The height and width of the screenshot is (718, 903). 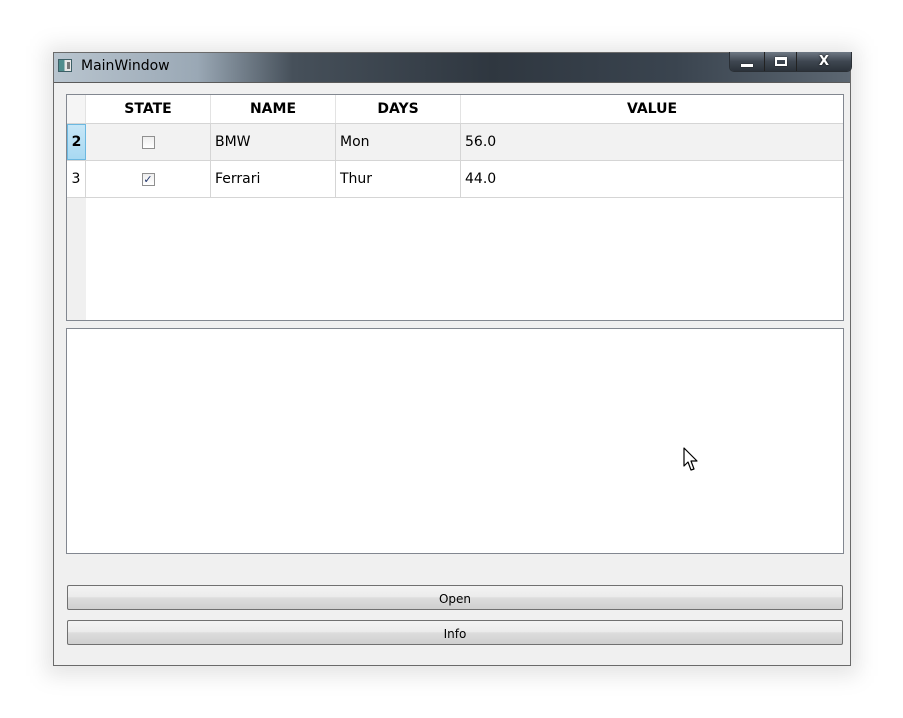 I want to click on table-row: 3 ✓ Ferrari Thur 44.0, so click(x=455, y=179).